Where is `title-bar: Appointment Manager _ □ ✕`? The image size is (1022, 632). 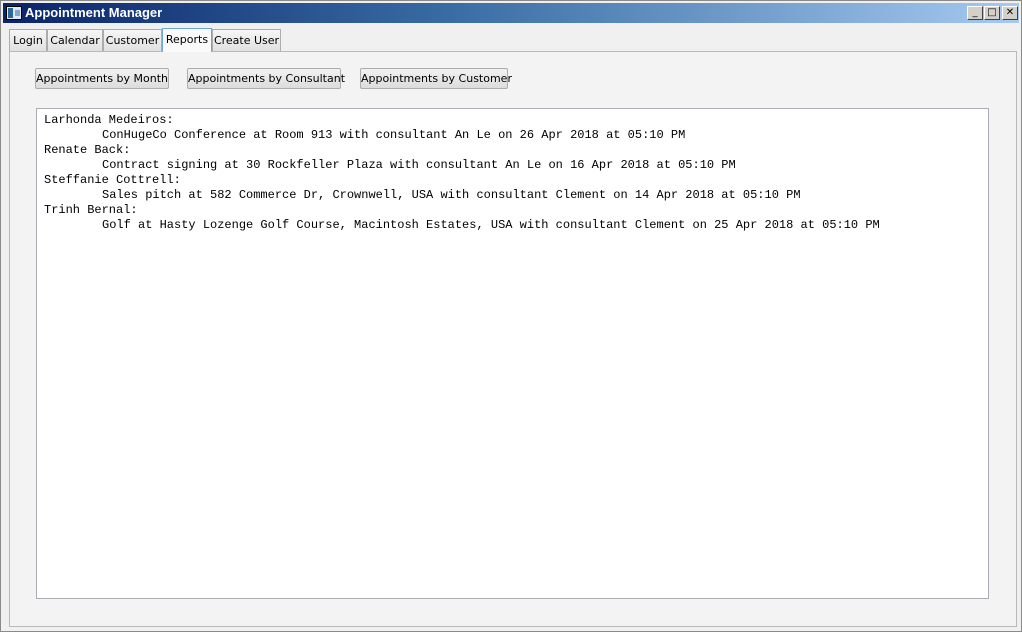
title-bar: Appointment Manager _ □ ✕ is located at coordinates (511, 13).